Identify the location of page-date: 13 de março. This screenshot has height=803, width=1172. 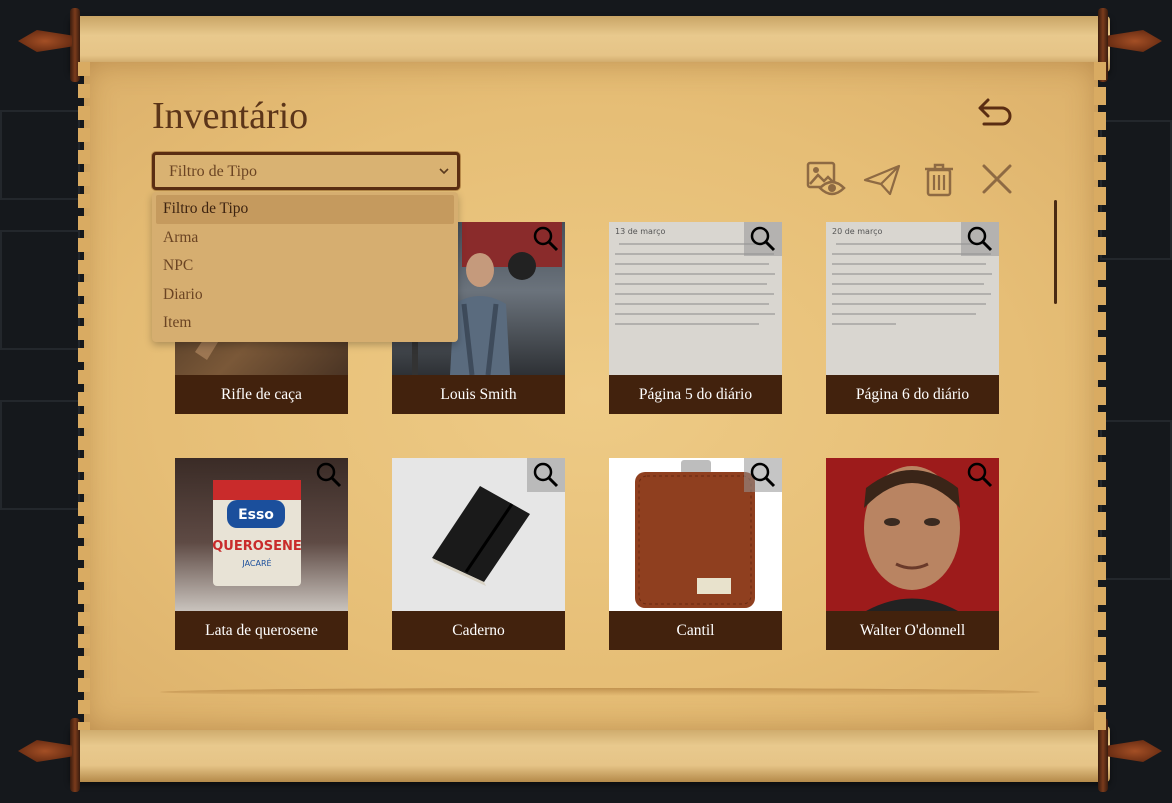
(640, 231).